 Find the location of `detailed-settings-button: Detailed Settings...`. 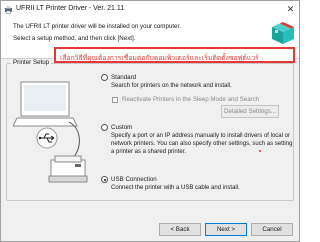

detailed-settings-button: Detailed Settings... is located at coordinates (250, 111).